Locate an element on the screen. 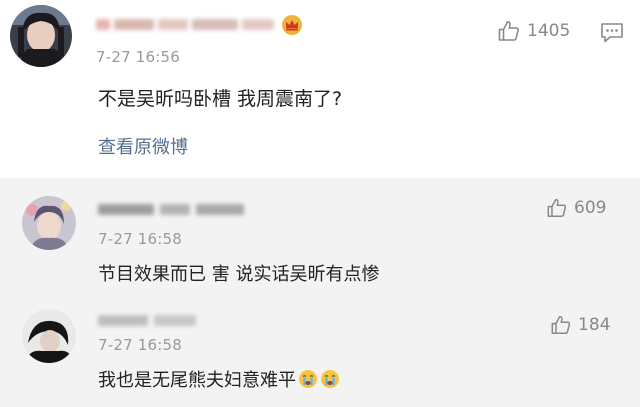  like-button: 609 is located at coordinates (576, 208).